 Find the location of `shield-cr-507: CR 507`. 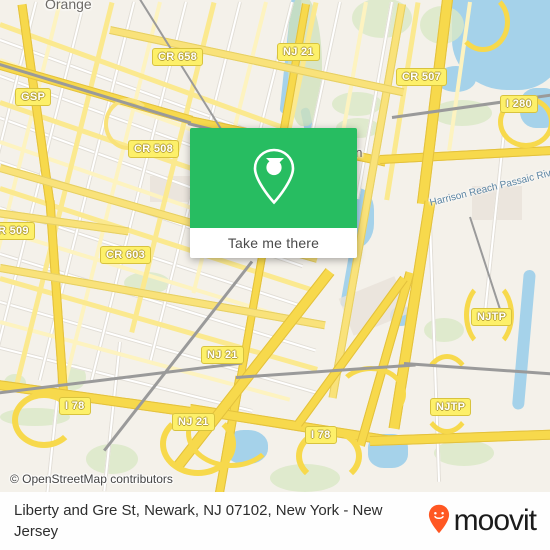

shield-cr-507: CR 507 is located at coordinates (422, 77).